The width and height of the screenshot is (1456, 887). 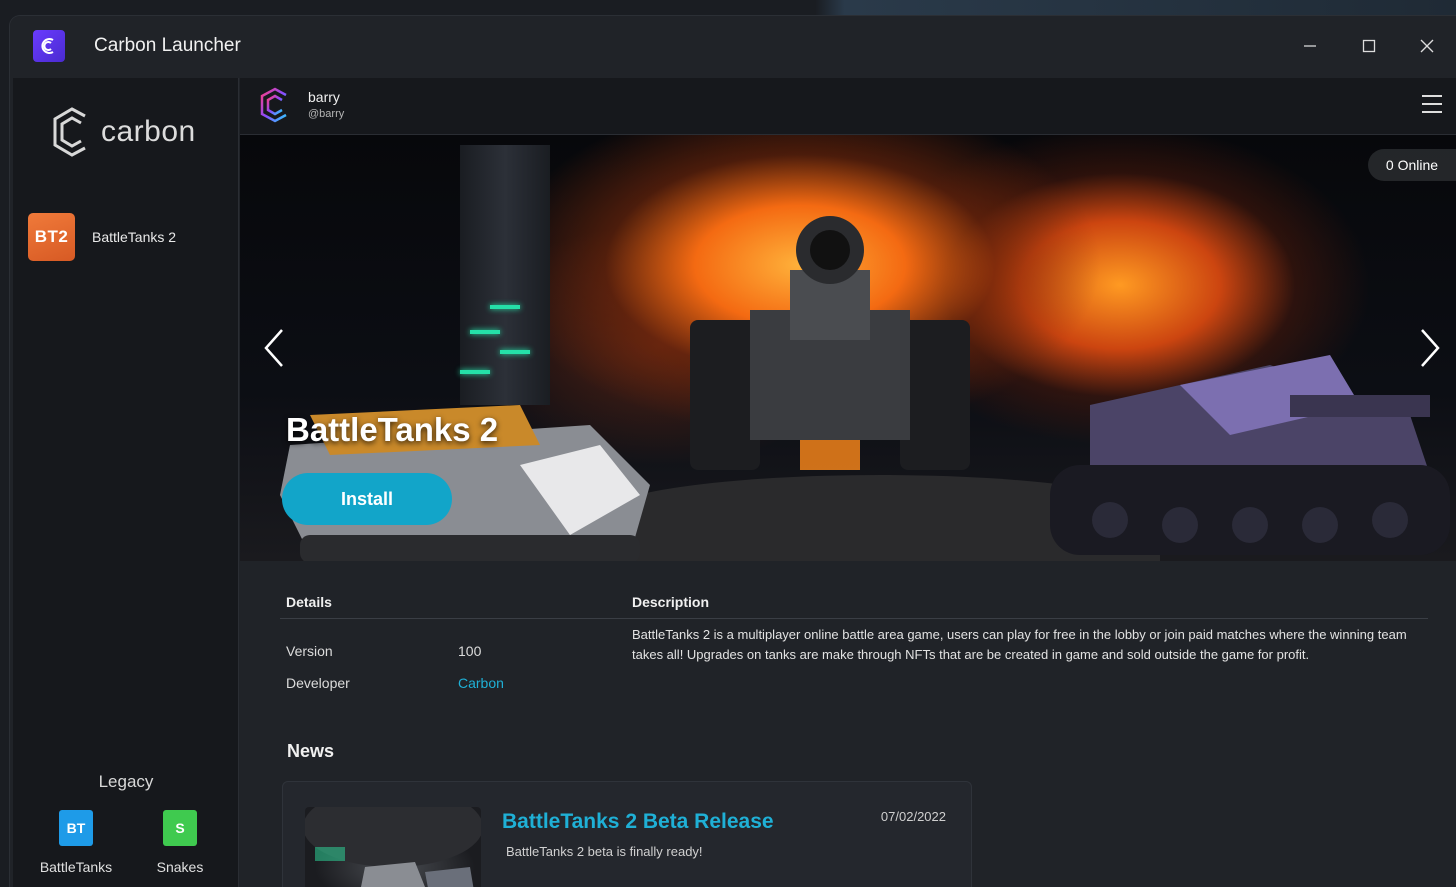 What do you see at coordinates (1369, 46) in the screenshot?
I see `maximize-button` at bounding box center [1369, 46].